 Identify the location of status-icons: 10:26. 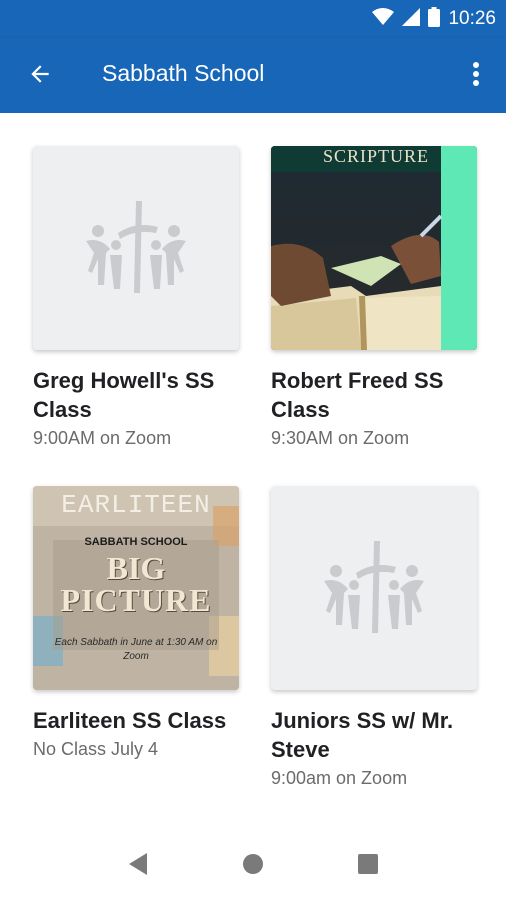
(434, 19).